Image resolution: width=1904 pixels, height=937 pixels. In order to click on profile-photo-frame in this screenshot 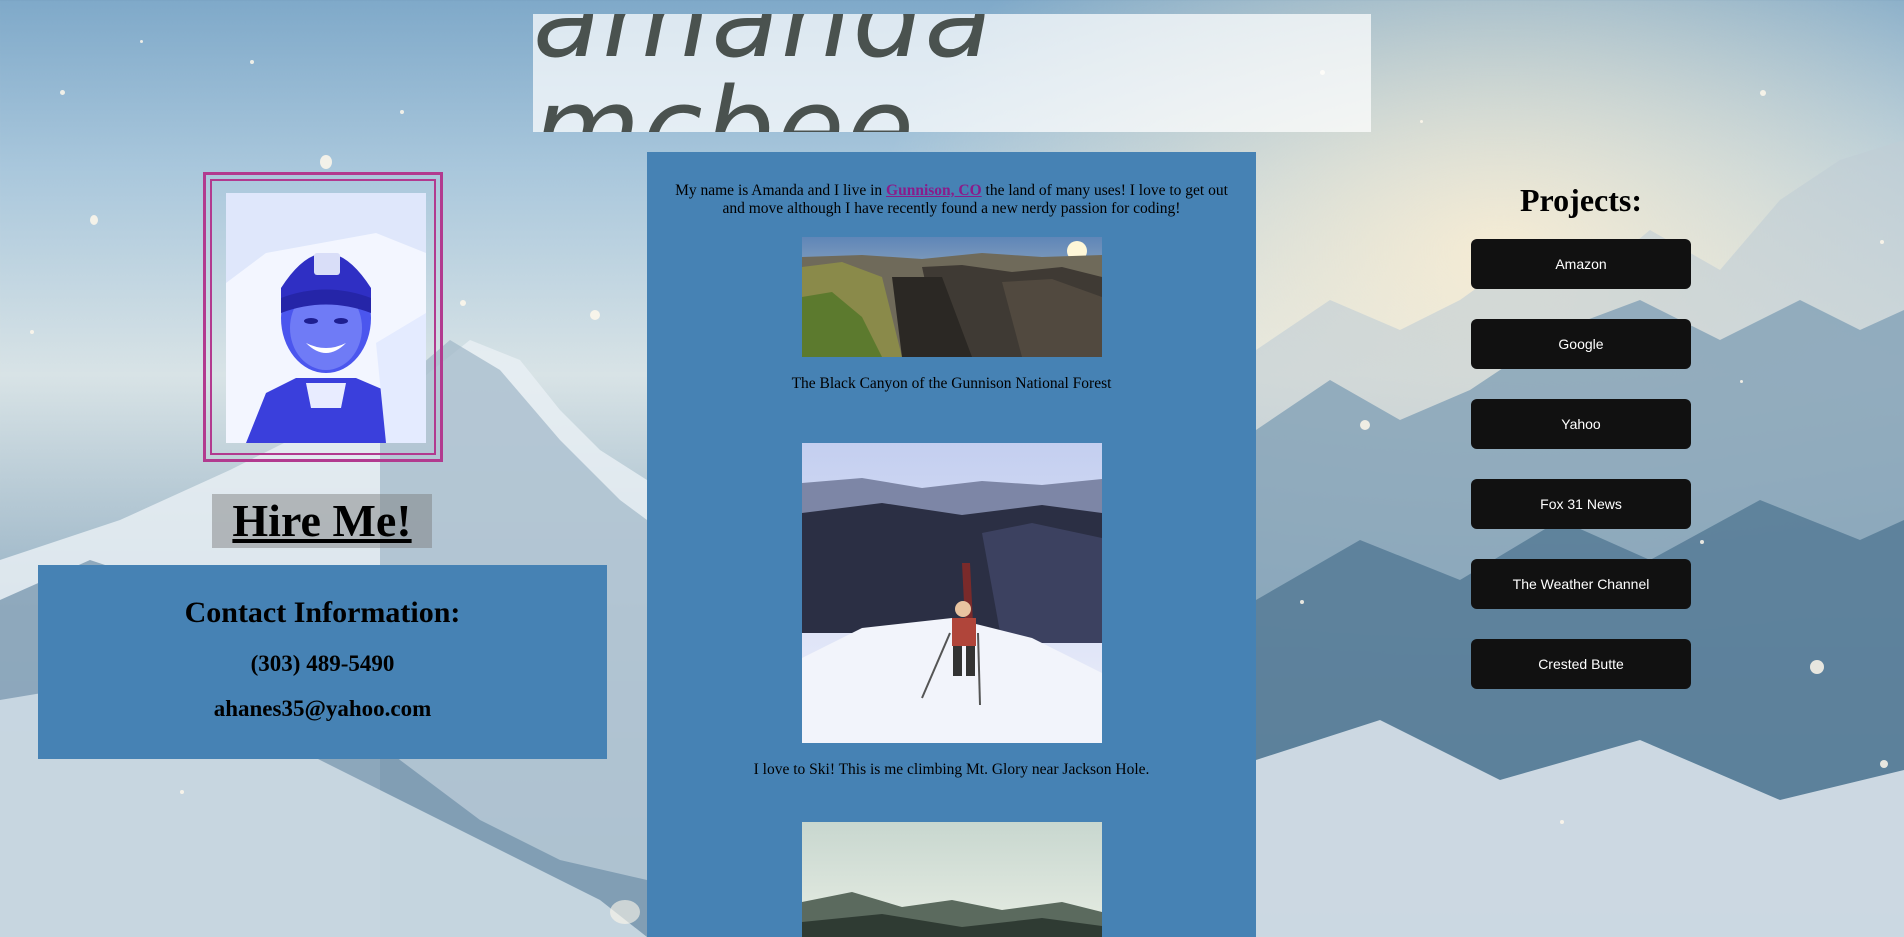, I will do `click(323, 317)`.